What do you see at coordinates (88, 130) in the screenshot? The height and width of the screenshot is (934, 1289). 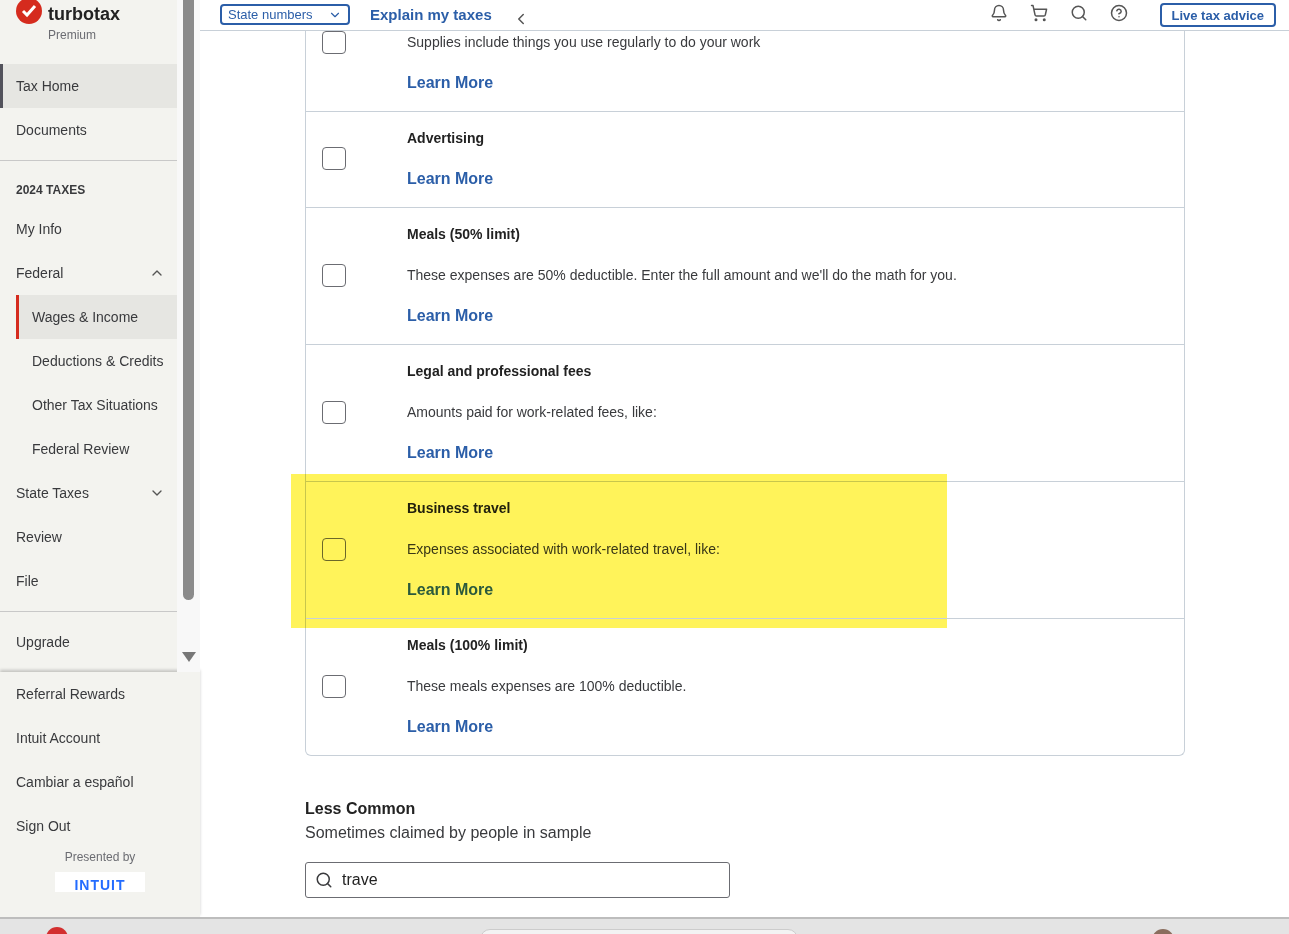 I see `sidebar-item: Documents` at bounding box center [88, 130].